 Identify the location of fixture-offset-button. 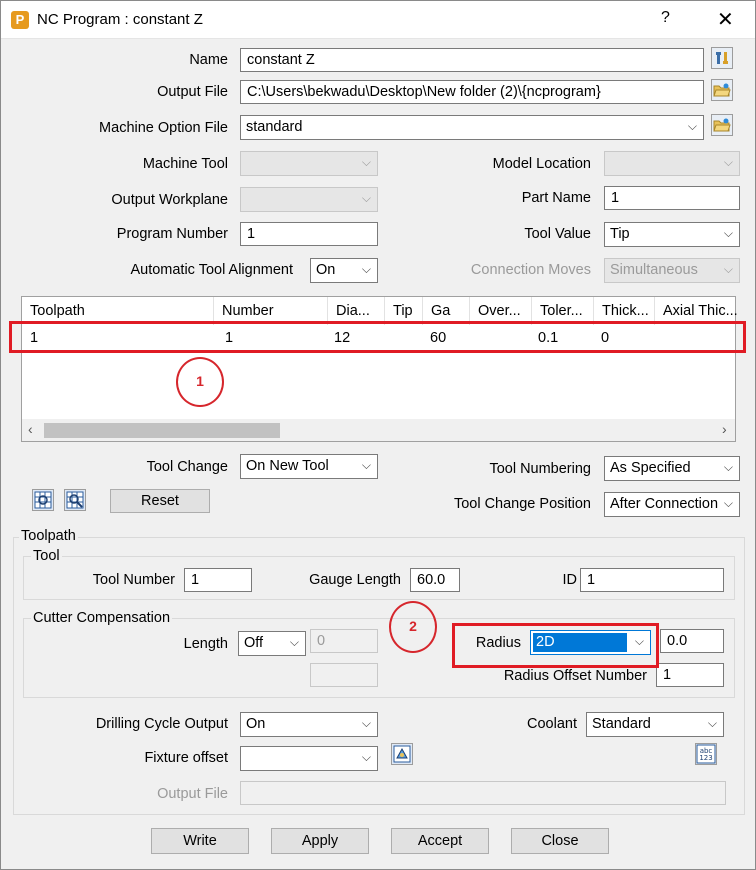
(402, 754).